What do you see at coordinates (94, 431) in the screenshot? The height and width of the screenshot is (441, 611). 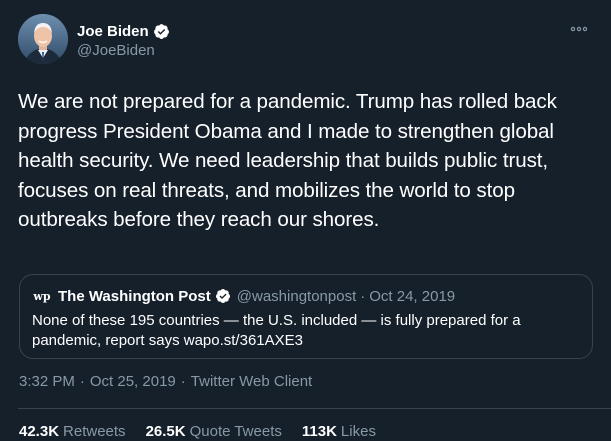 I see `retweets-label: Retweets` at bounding box center [94, 431].